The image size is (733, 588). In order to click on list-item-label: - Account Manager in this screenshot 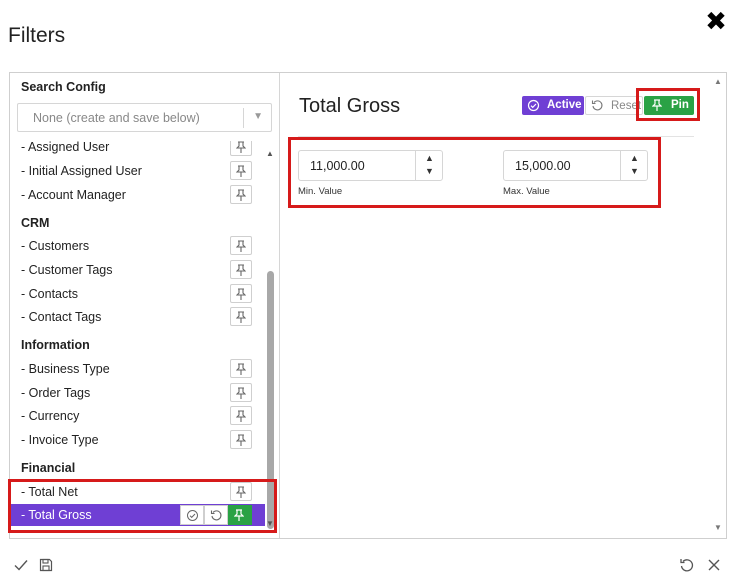, I will do `click(73, 195)`.